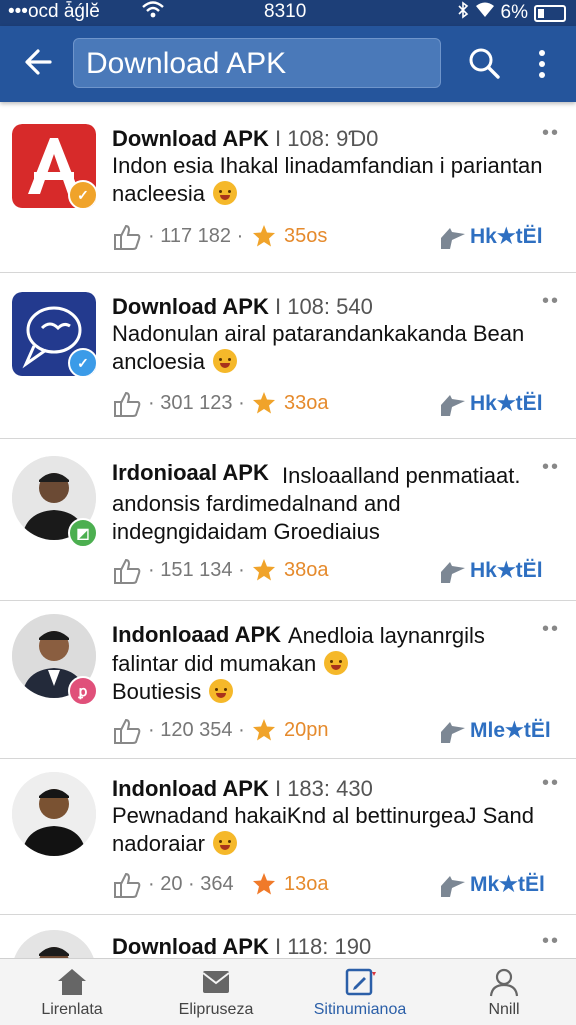  Describe the element at coordinates (157, 691) in the screenshot. I see `item-description: Boutiesis` at that location.